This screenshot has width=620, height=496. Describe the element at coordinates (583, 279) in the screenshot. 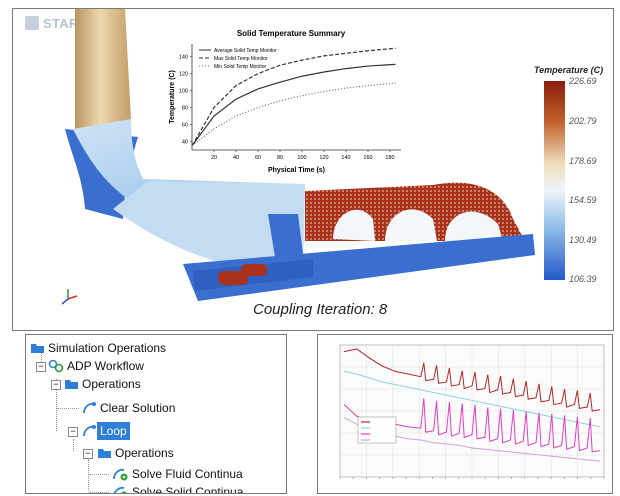

I see `legend-tick: 106.39` at that location.